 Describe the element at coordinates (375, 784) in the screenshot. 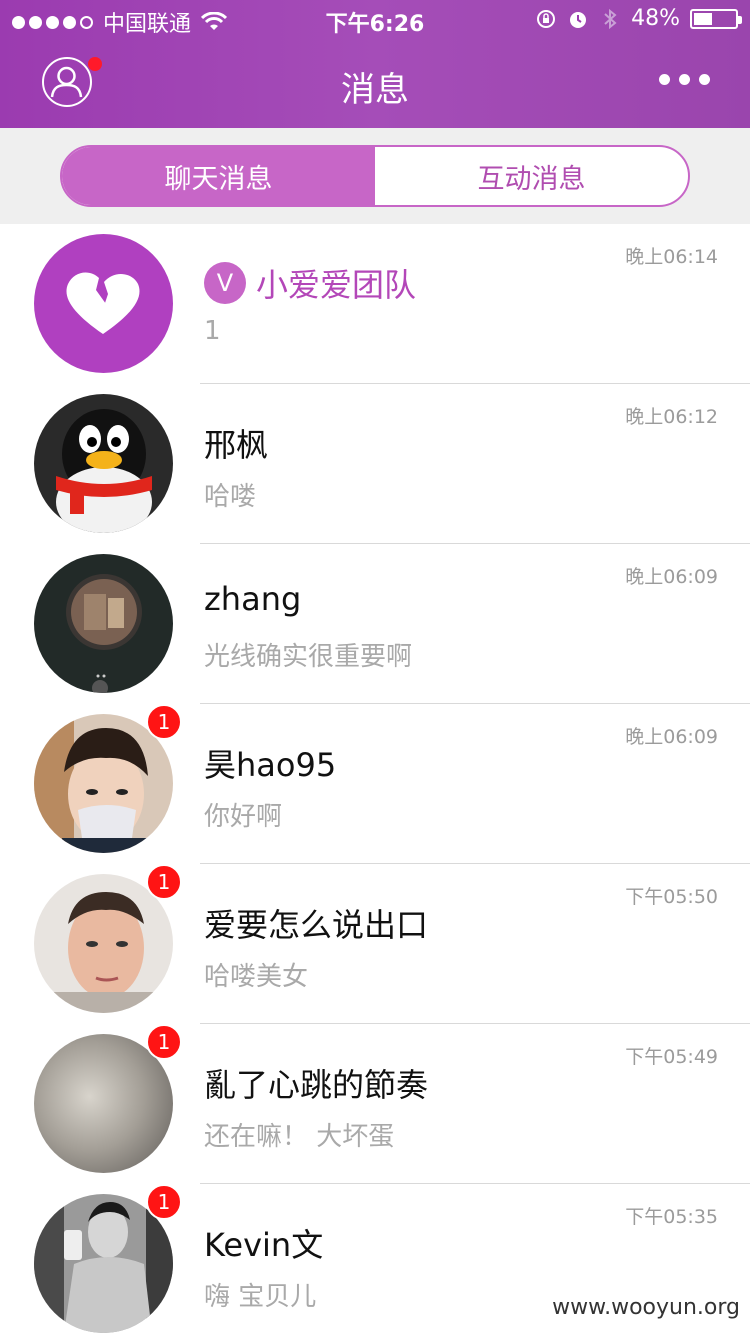

I see `conversation-row: 1 昊hao95 你好啊 晚上06:09` at that location.